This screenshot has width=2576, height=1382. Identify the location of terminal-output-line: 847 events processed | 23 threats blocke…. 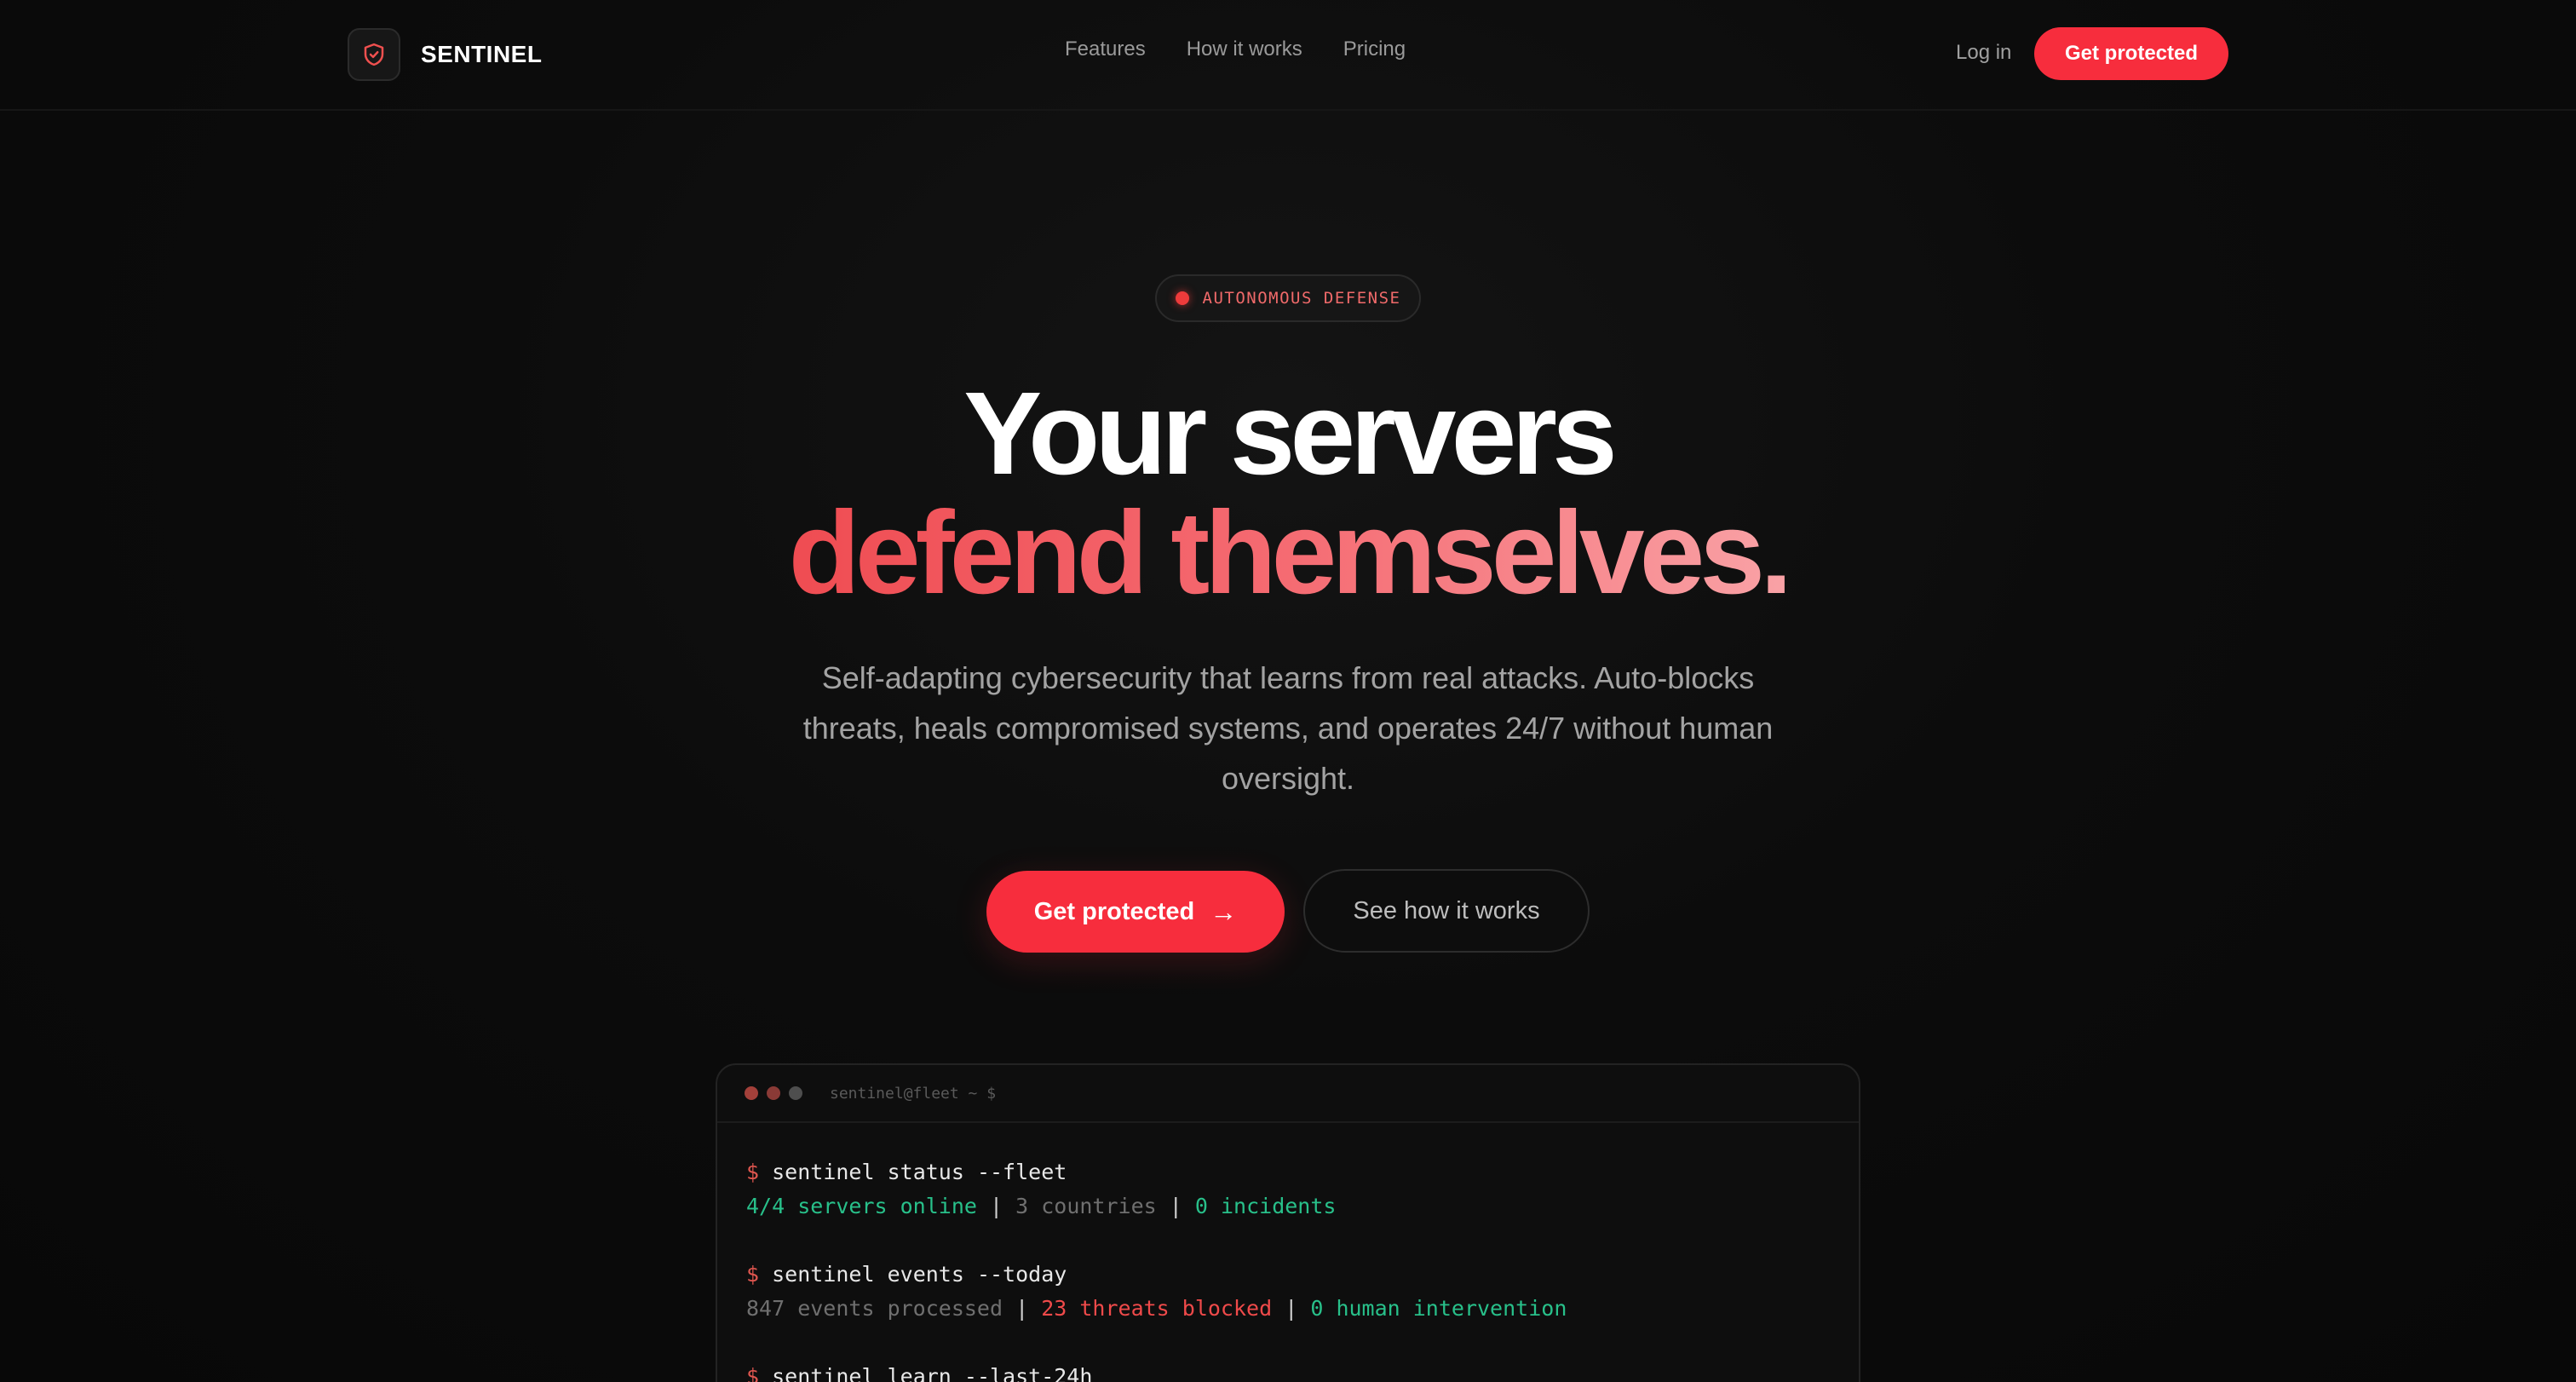
(1303, 1309).